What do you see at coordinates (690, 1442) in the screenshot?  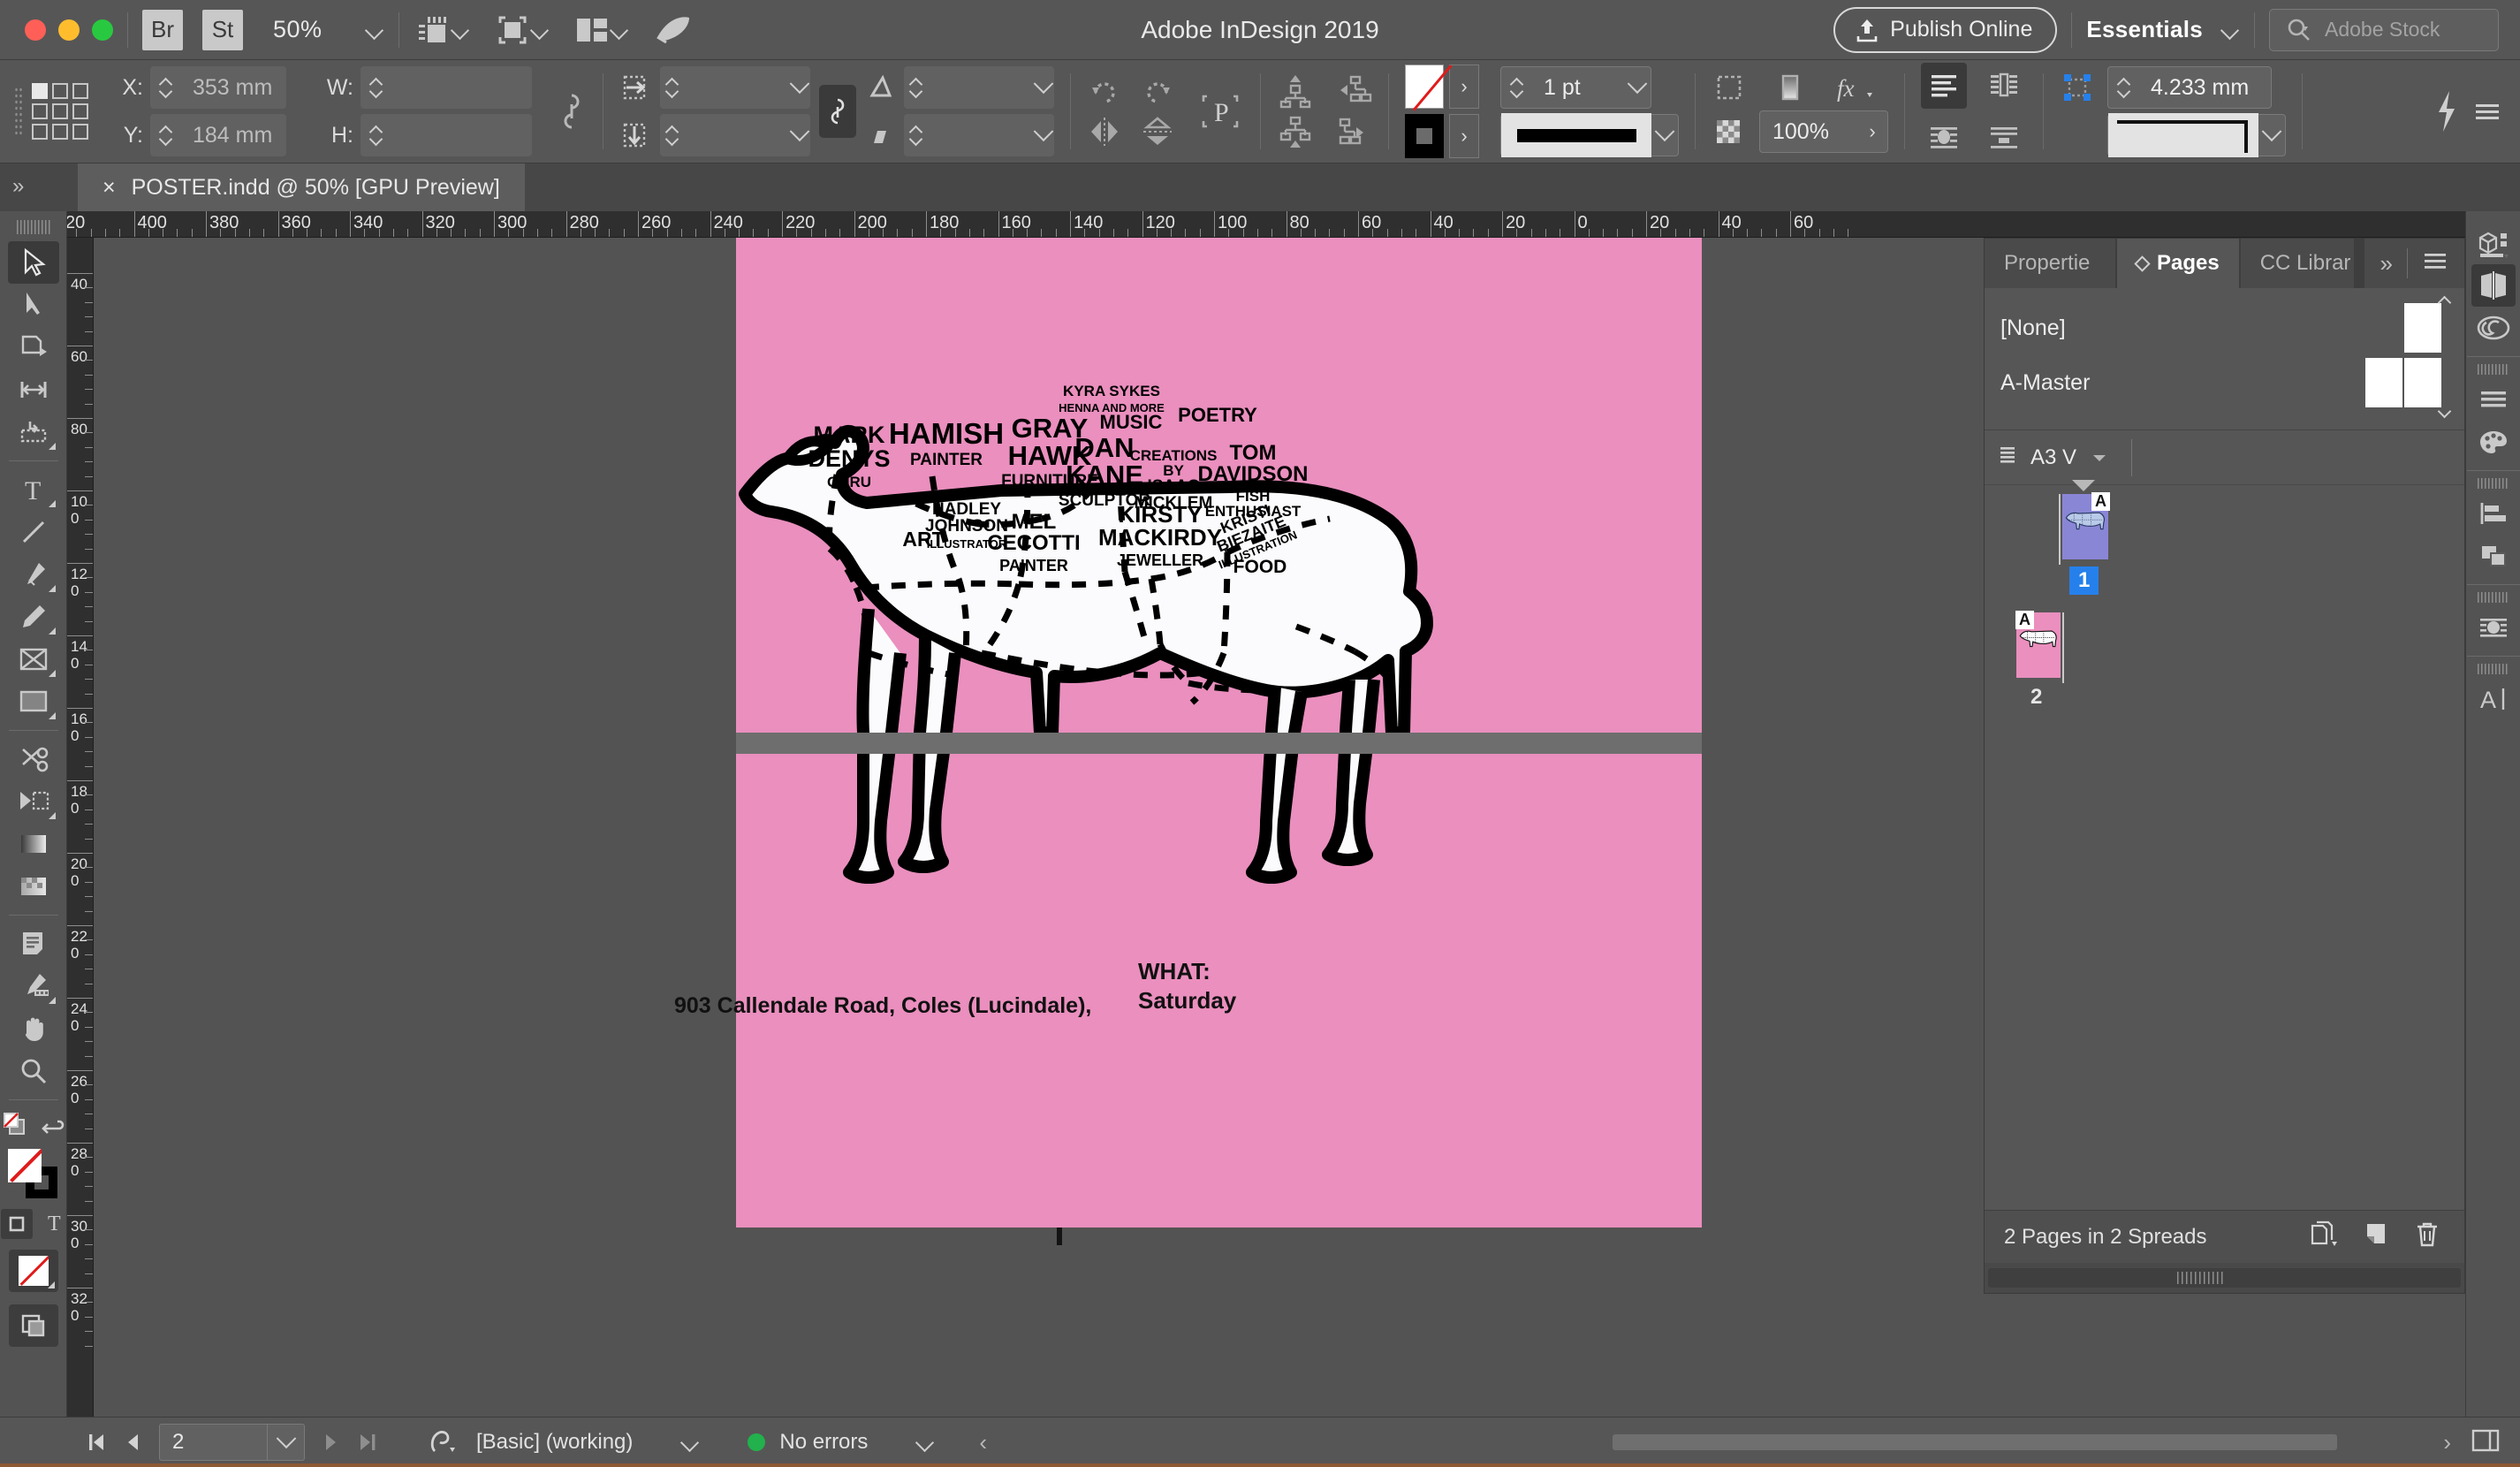 I see `preflight-dropdown-icon` at bounding box center [690, 1442].